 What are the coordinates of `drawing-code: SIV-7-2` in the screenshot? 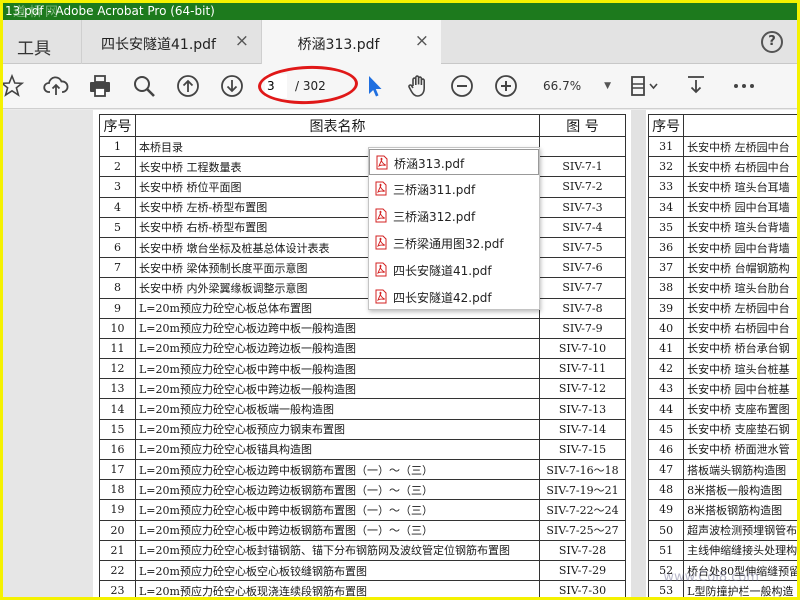 It's located at (582, 187).